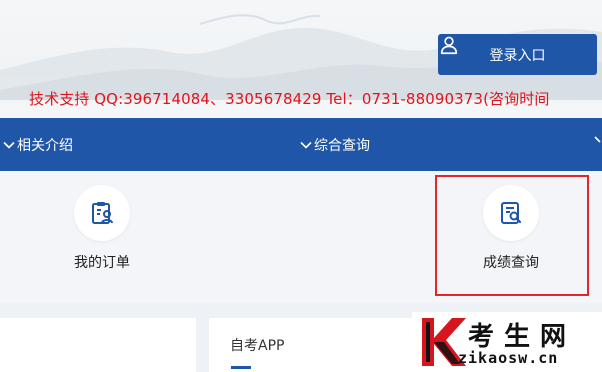 Image resolution: width=602 pixels, height=372 pixels. I want to click on tile-label: 我的订单, so click(102, 263).